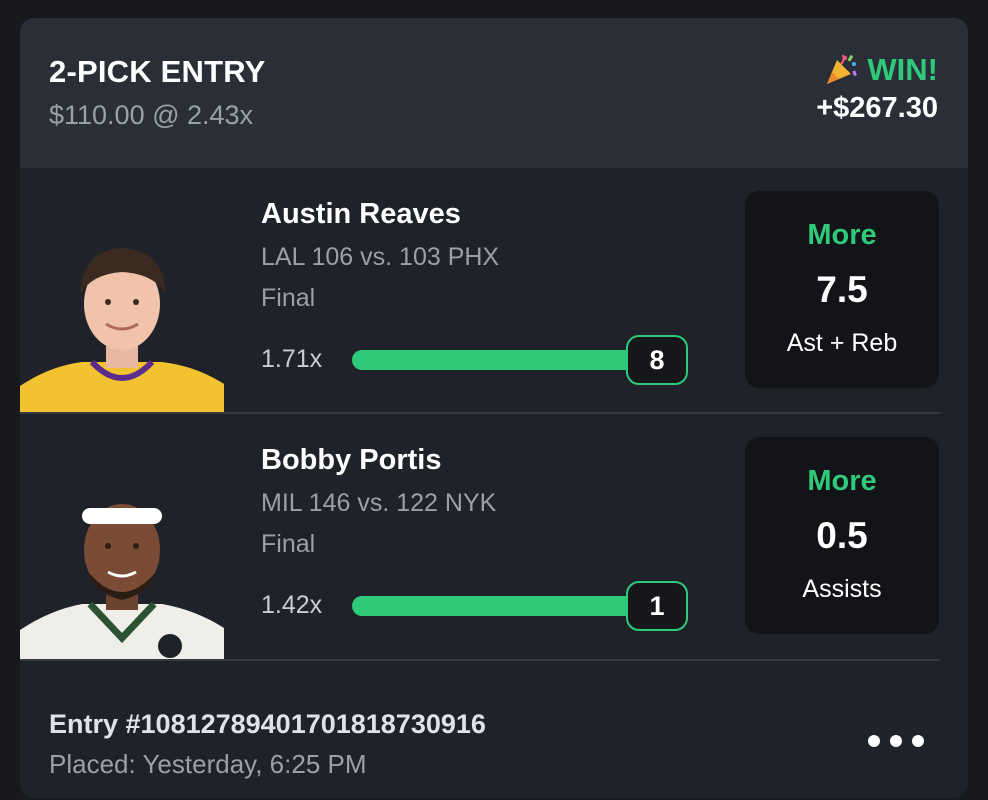 The image size is (988, 800). I want to click on player-name: Bobby Portis, so click(351, 460).